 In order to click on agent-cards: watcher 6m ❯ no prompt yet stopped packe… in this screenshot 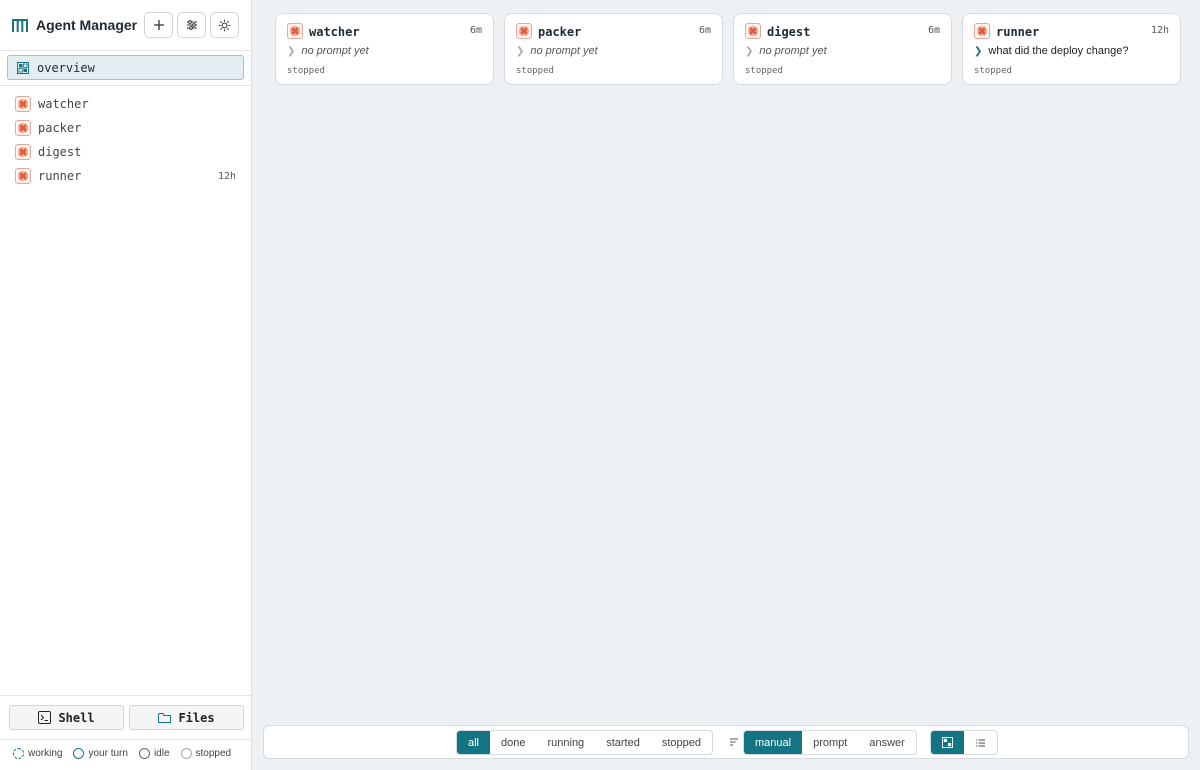, I will do `click(728, 49)`.